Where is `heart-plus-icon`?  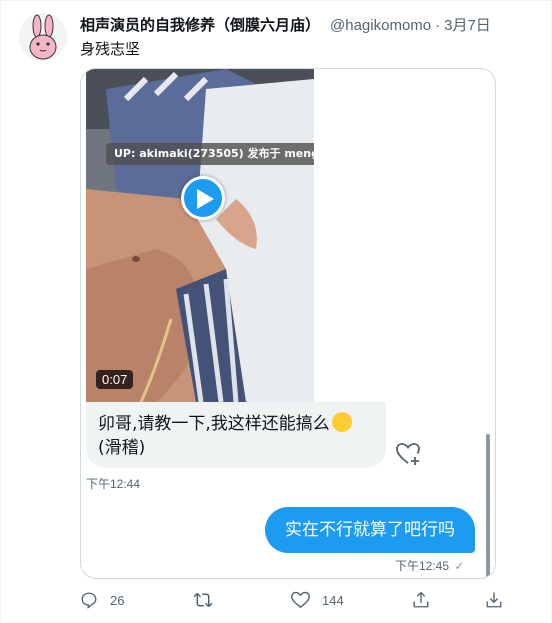 heart-plus-icon is located at coordinates (409, 456).